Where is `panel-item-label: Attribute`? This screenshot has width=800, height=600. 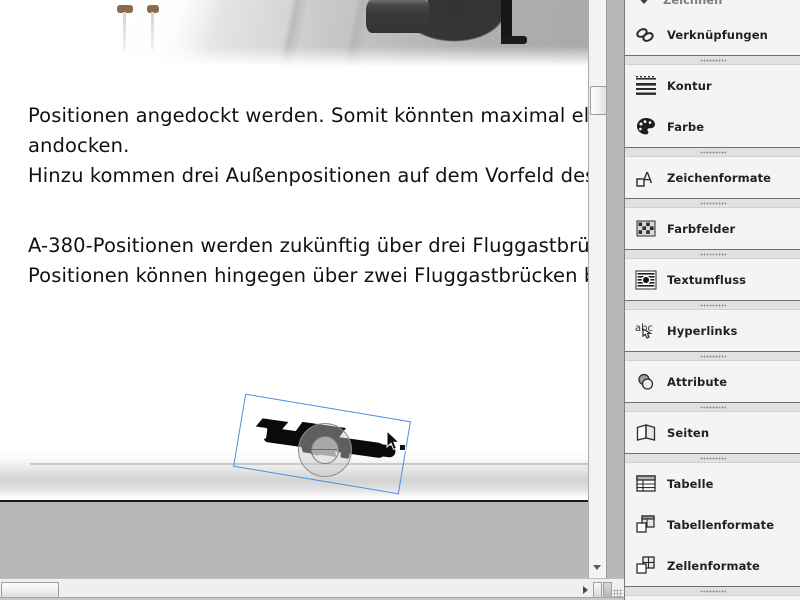 panel-item-label: Attribute is located at coordinates (697, 381).